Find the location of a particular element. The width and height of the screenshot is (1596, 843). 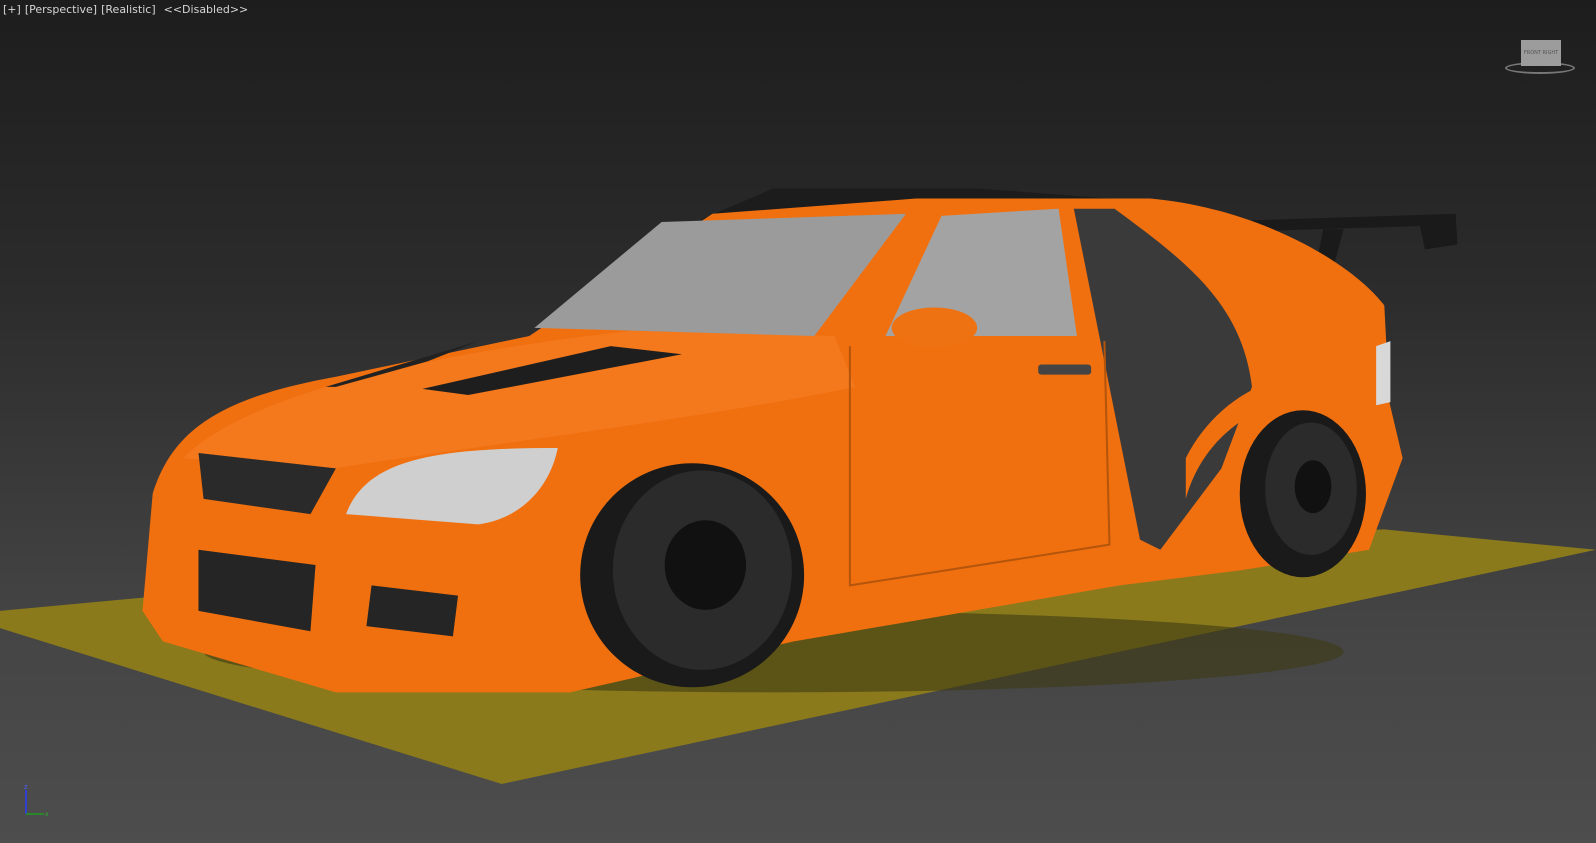

viewcube: FRONT RIGHT is located at coordinates (1540, 59).